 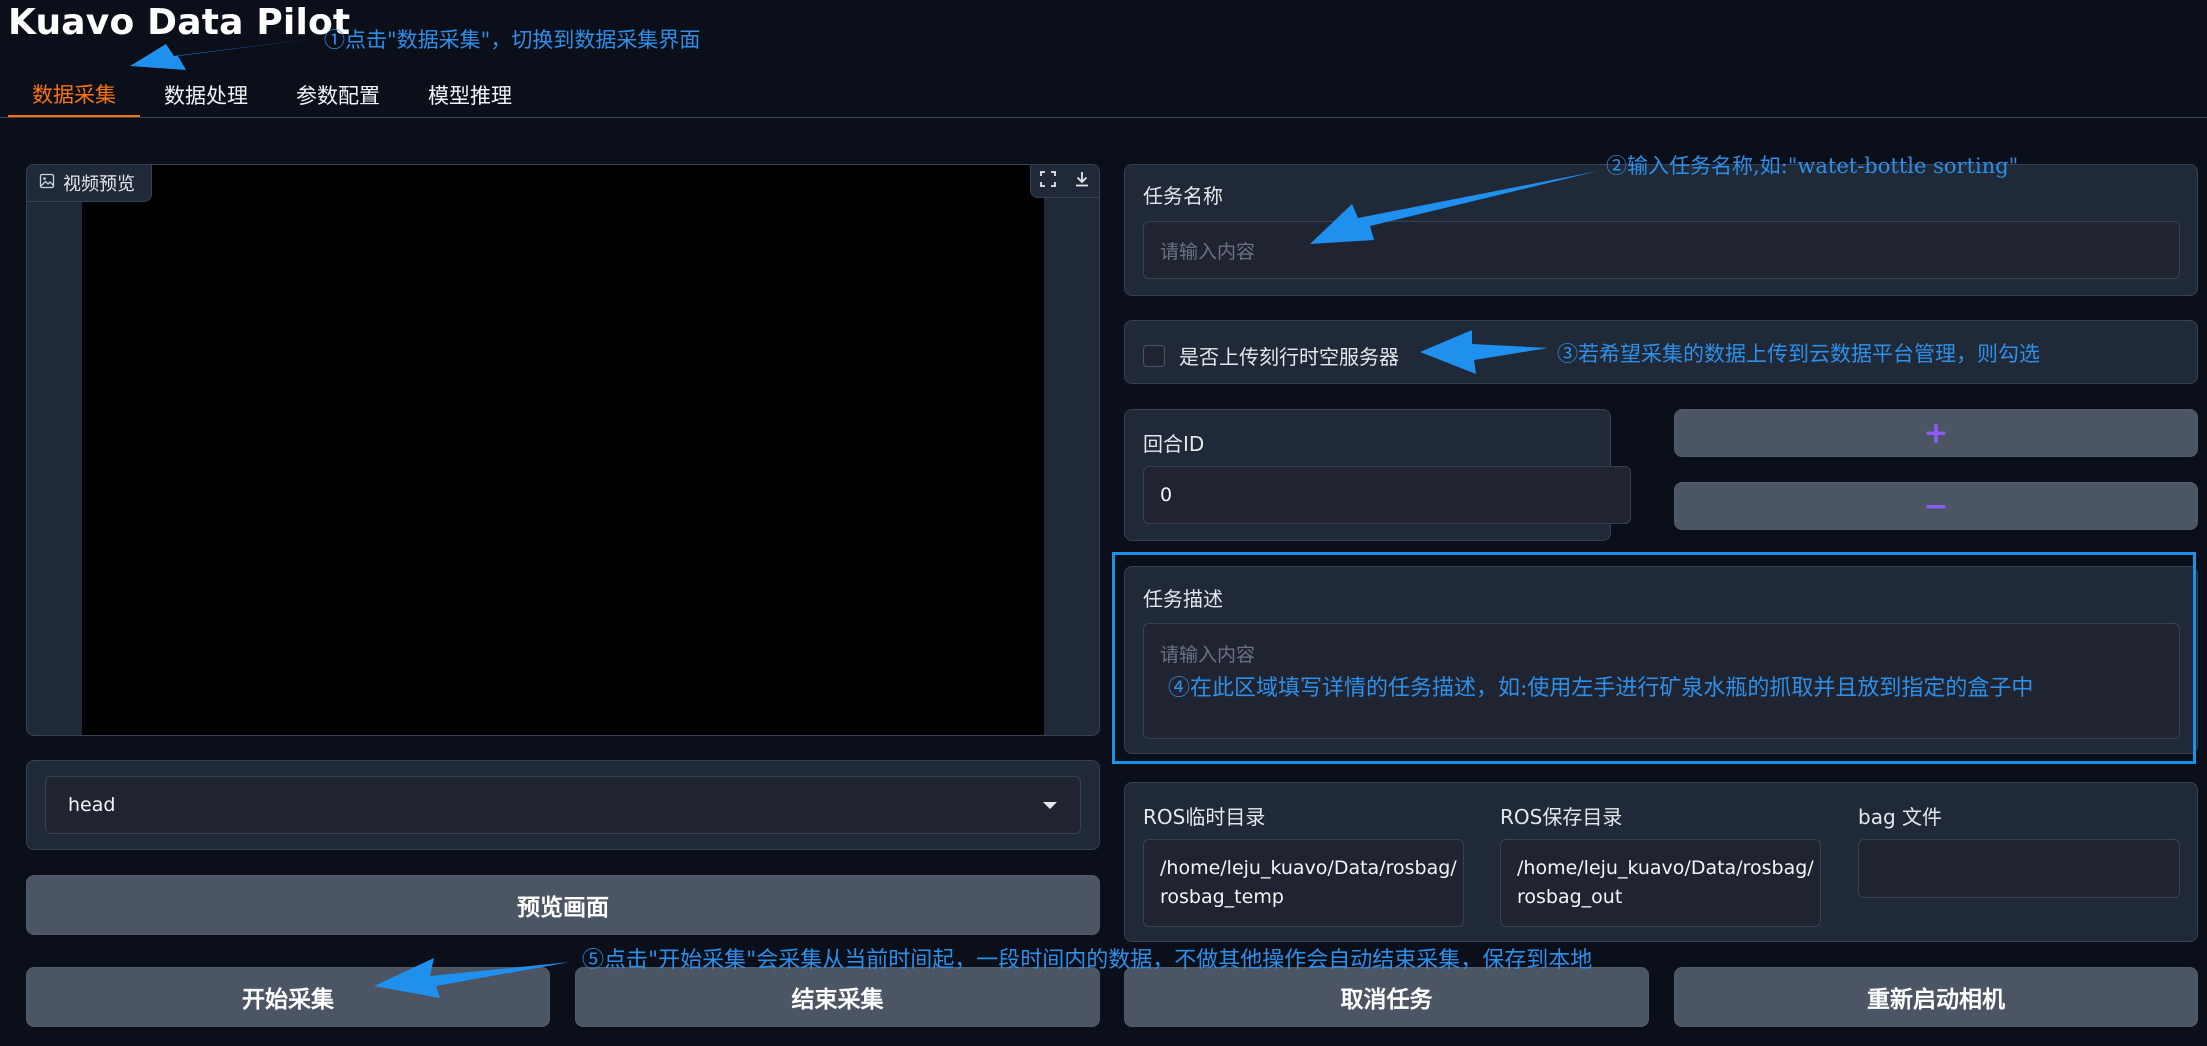 I want to click on annotation-4: ④在此区域填写详情的任务描述，如:使用左手进行矿泉水瓶的抓取并且放到指定的盒子中, so click(x=1601, y=688).